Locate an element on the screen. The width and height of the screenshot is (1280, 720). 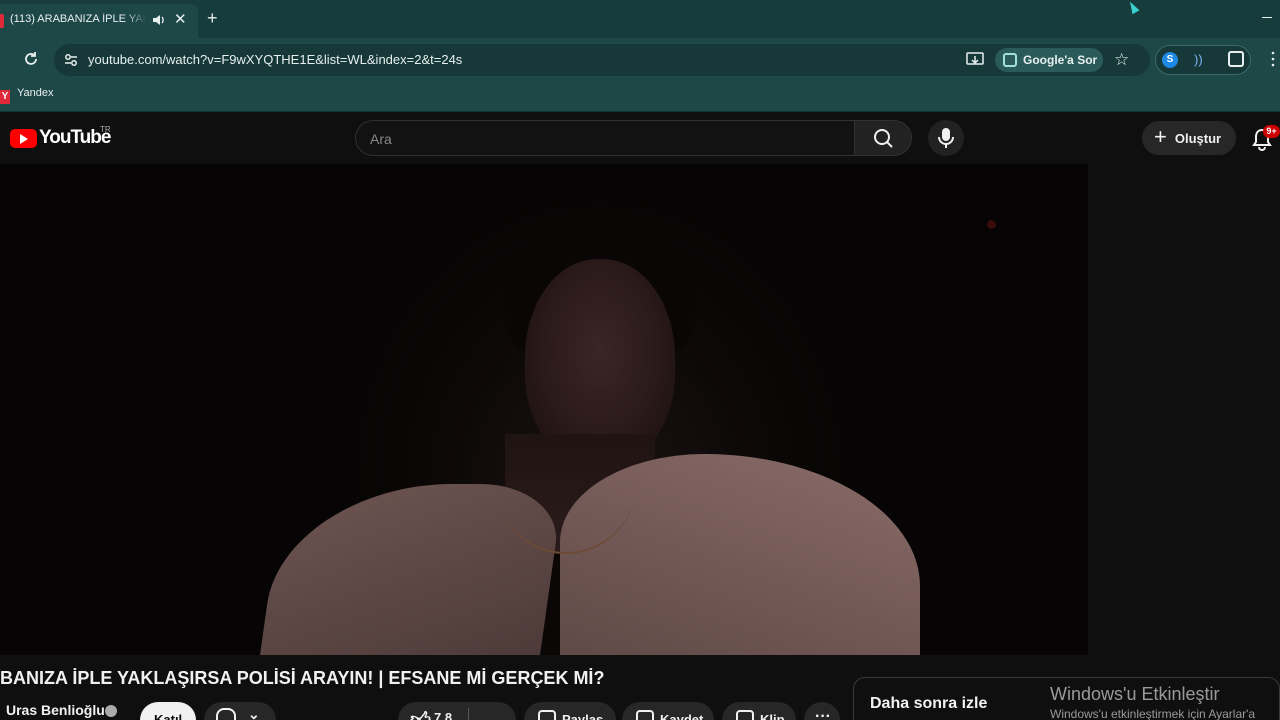
save-icon is located at coordinates (645, 715).